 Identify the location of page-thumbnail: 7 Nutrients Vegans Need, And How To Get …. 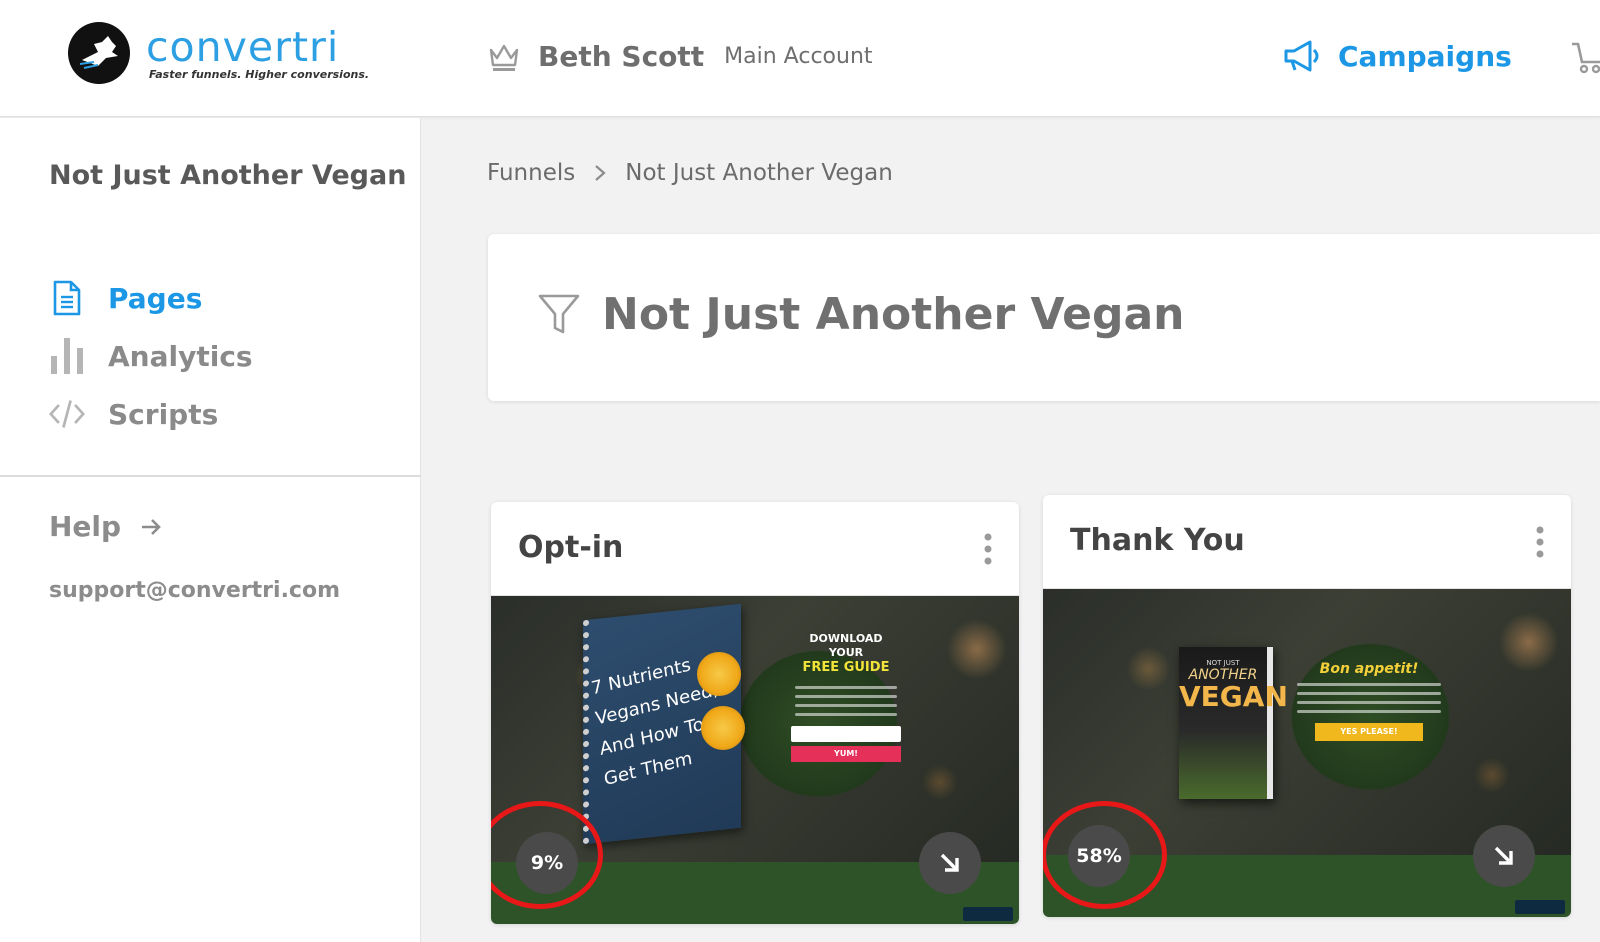
(755, 760).